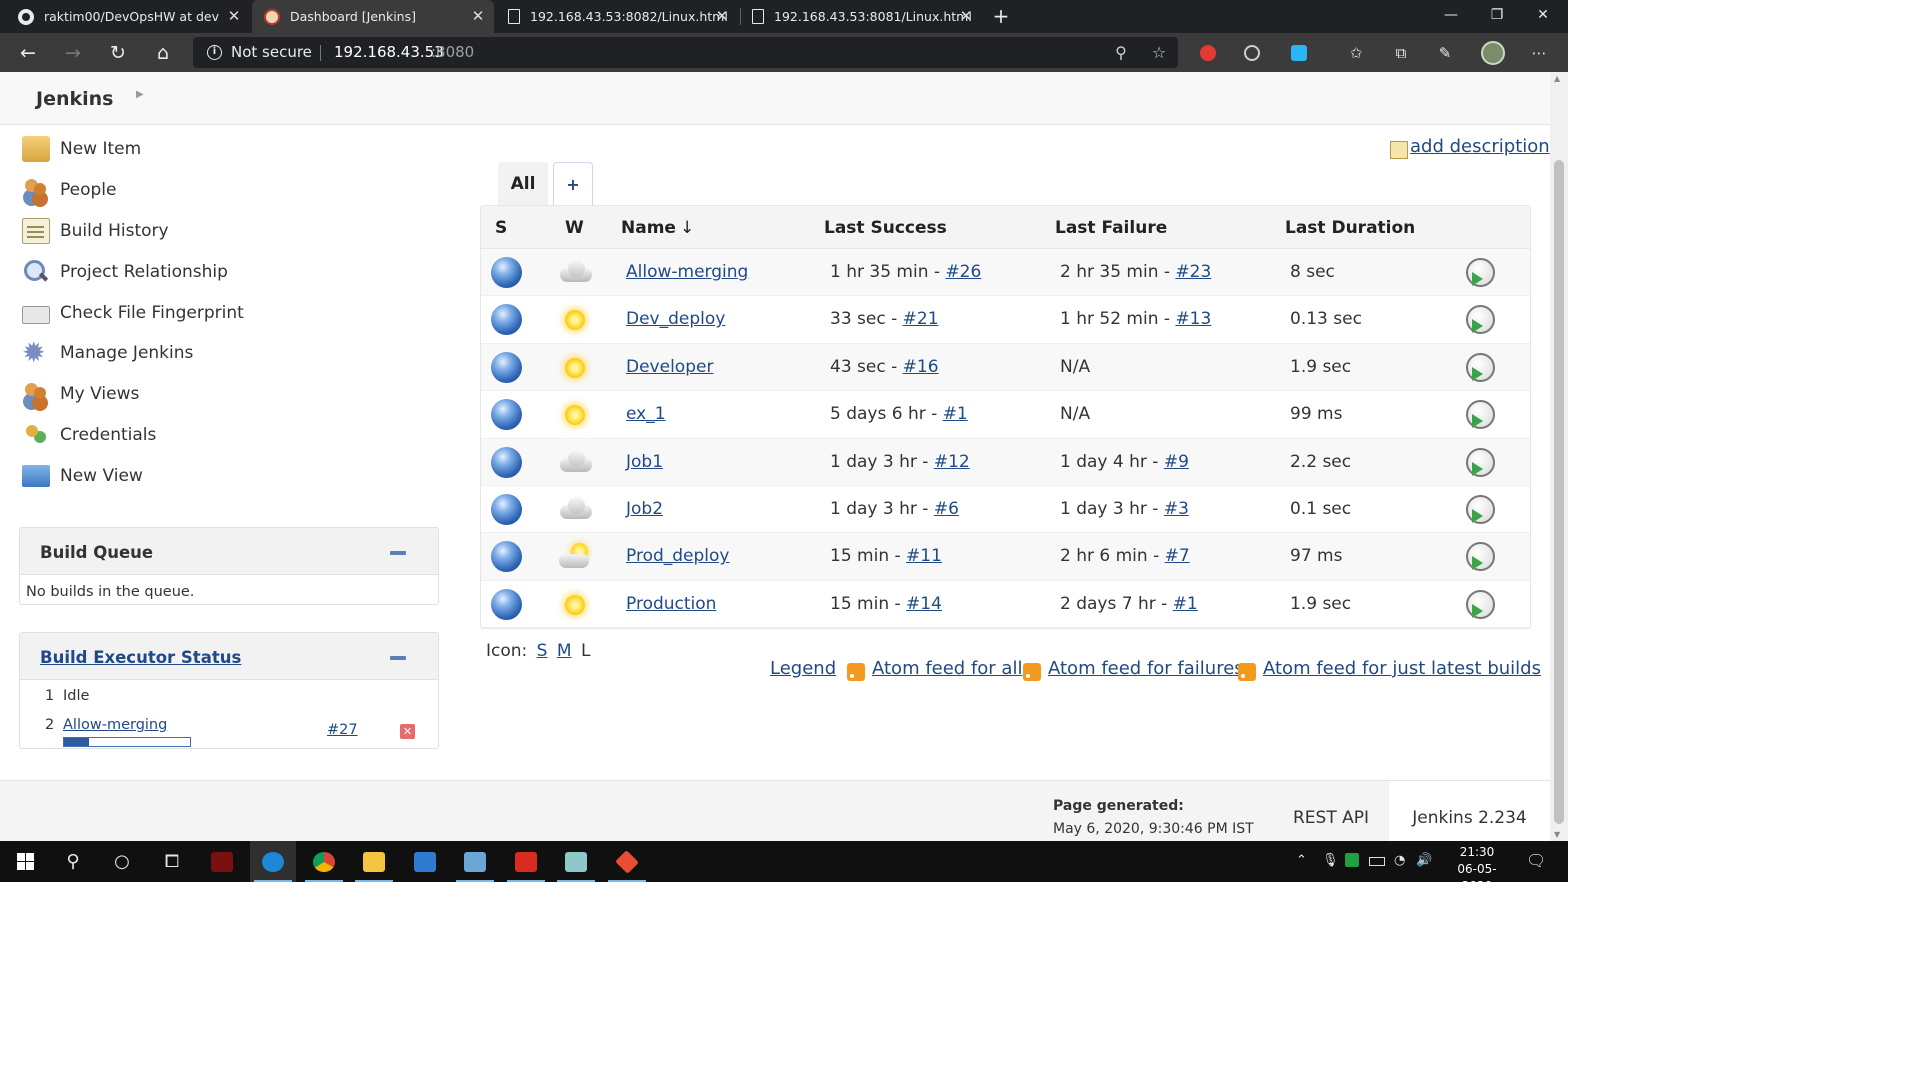  Describe the element at coordinates (646, 414) in the screenshot. I see `job-name-link: ex_1` at that location.